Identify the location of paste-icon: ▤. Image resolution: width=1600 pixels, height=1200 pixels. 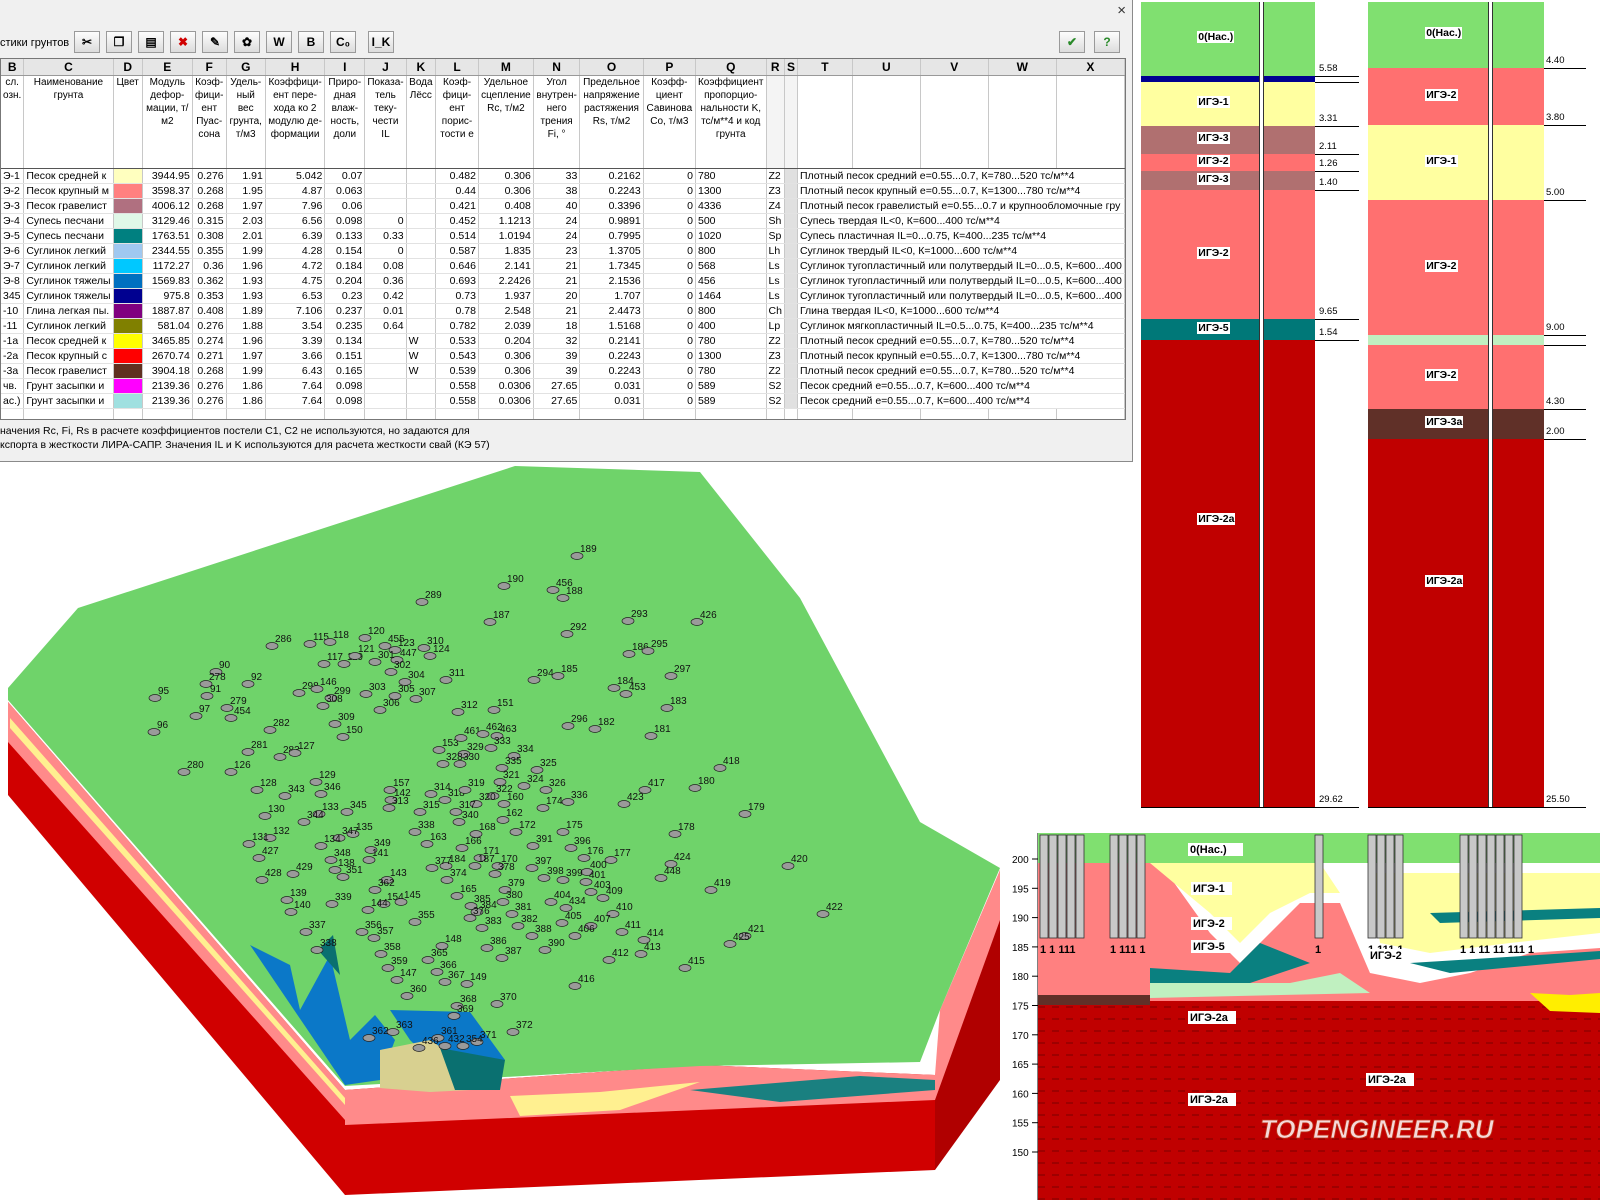
(151, 42).